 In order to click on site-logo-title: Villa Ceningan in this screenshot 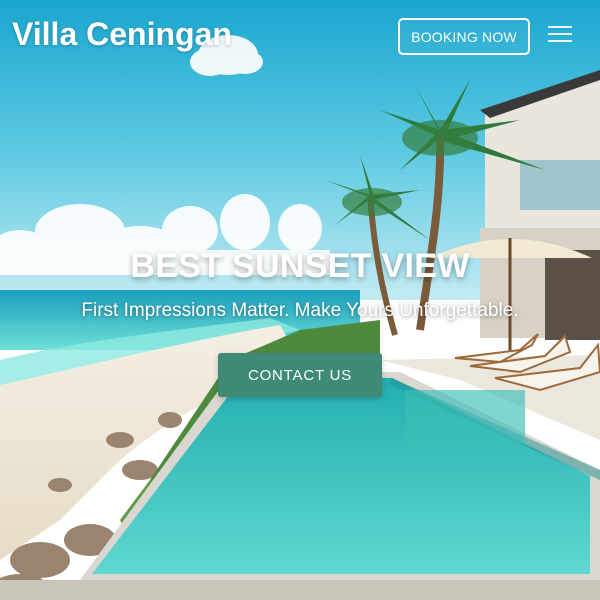, I will do `click(122, 34)`.